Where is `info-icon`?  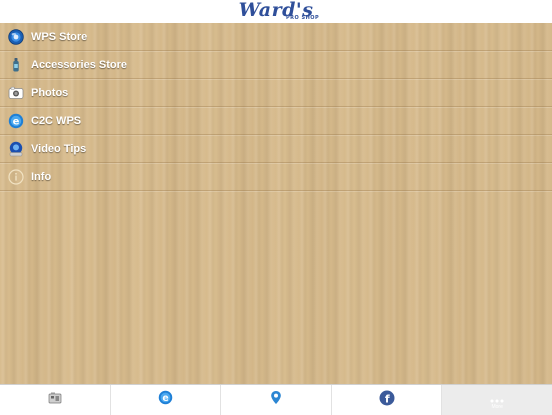 info-icon is located at coordinates (16, 176).